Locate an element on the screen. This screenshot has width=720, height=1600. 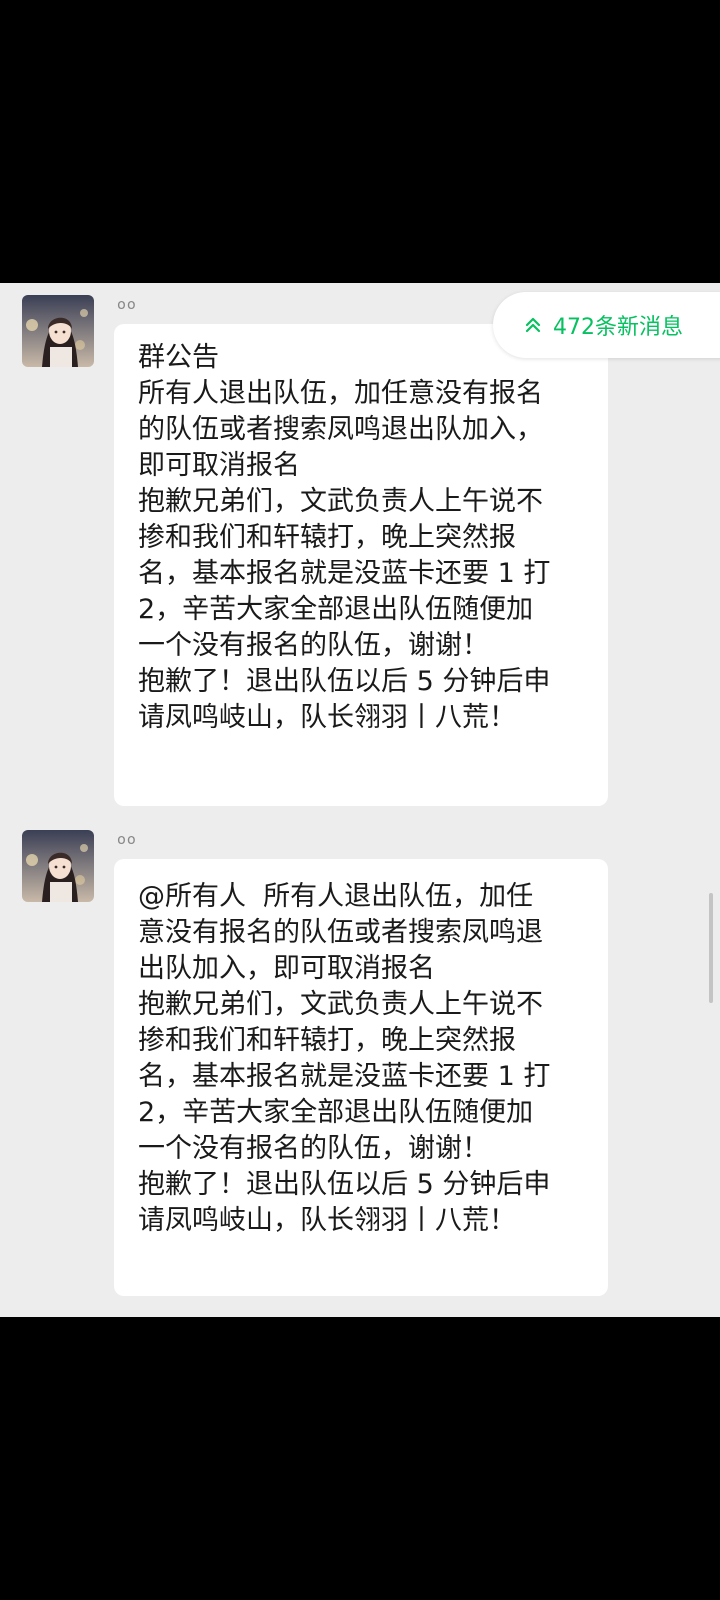
message-line: 即可取消报名 is located at coordinates (219, 465).